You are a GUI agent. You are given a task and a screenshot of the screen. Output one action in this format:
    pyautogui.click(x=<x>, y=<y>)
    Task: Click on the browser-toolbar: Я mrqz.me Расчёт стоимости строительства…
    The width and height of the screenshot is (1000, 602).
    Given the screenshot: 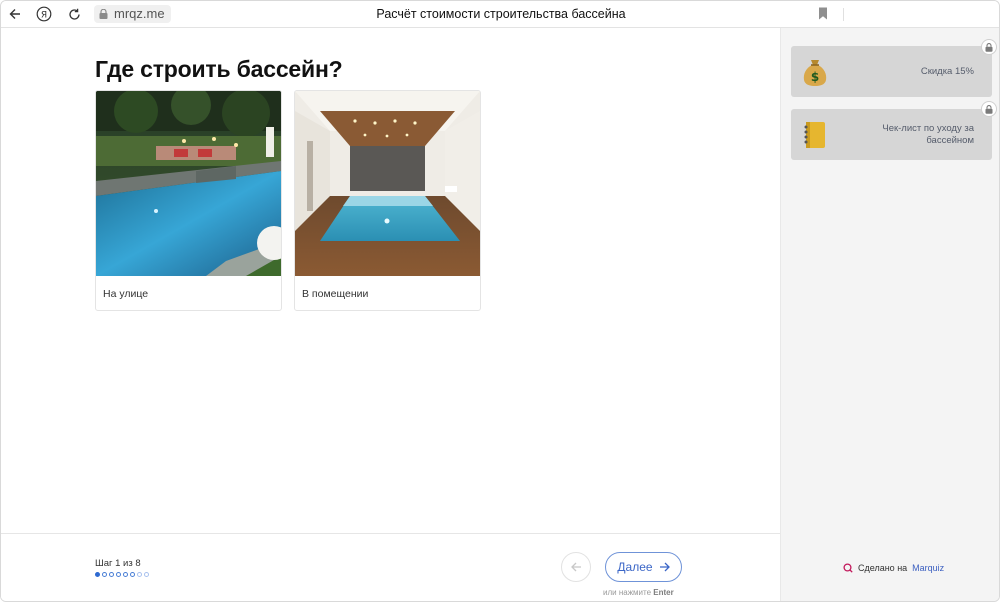 What is the action you would take?
    pyautogui.click(x=500, y=14)
    